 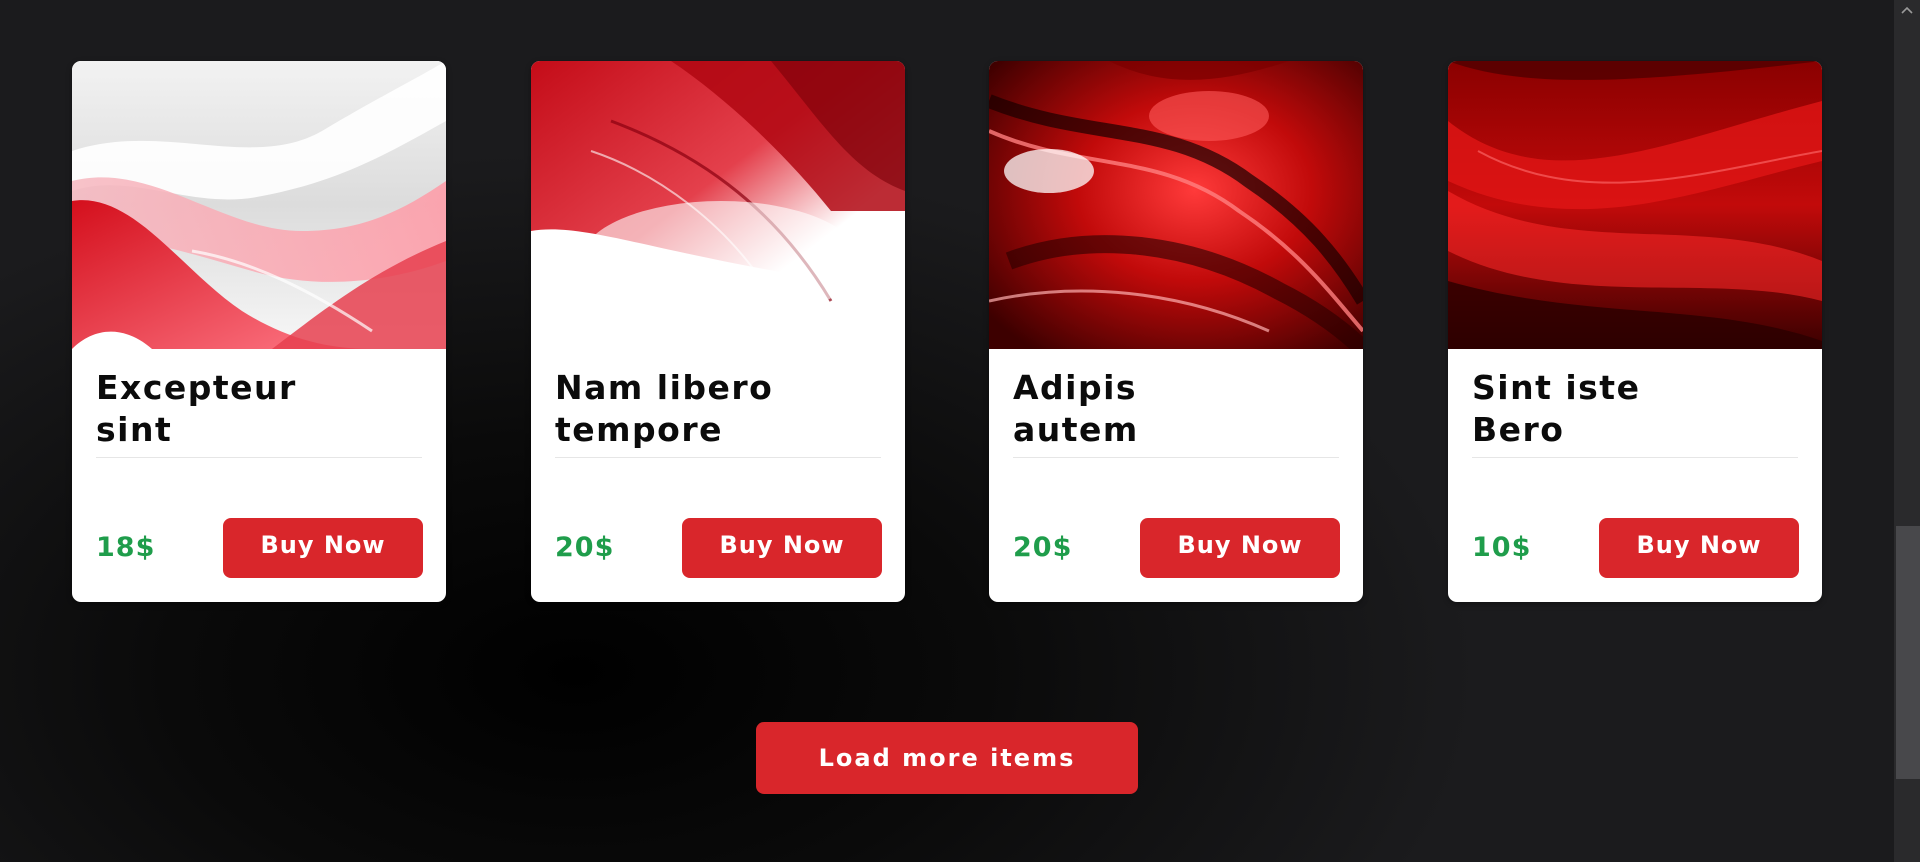 I want to click on scrollbar-thumb, so click(x=1908, y=652).